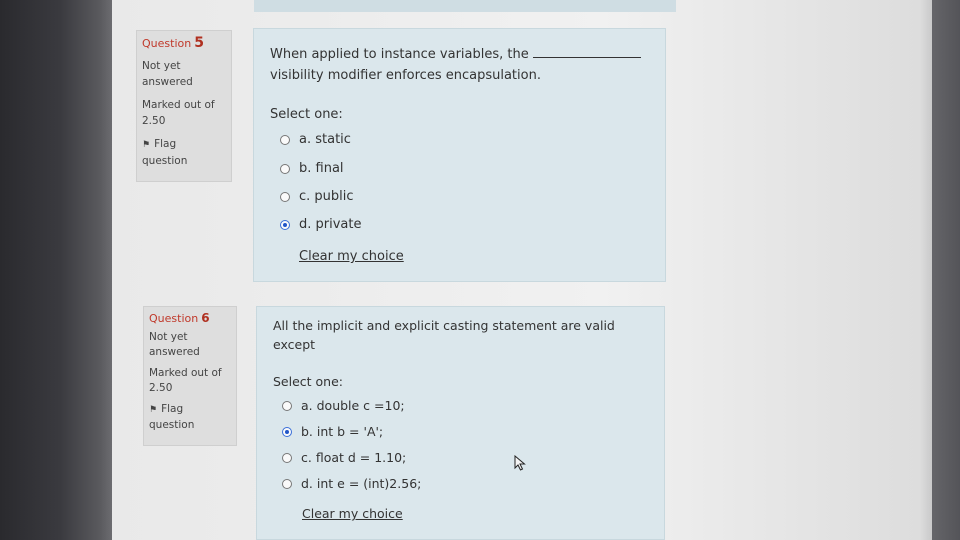 This screenshot has height=540, width=960. What do you see at coordinates (294, 344) in the screenshot?
I see `question-text-line-2: except` at bounding box center [294, 344].